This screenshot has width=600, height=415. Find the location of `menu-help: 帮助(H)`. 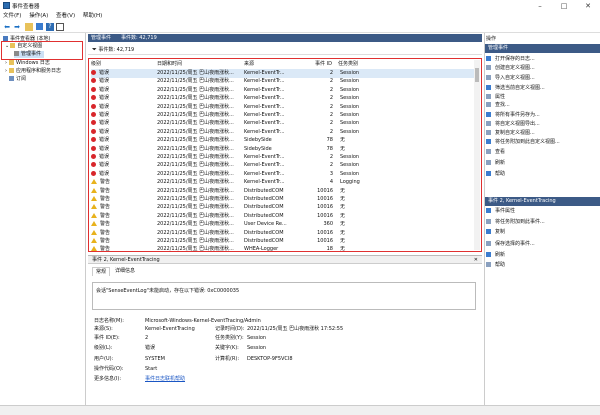

menu-help: 帮助(H) is located at coordinates (92, 16).